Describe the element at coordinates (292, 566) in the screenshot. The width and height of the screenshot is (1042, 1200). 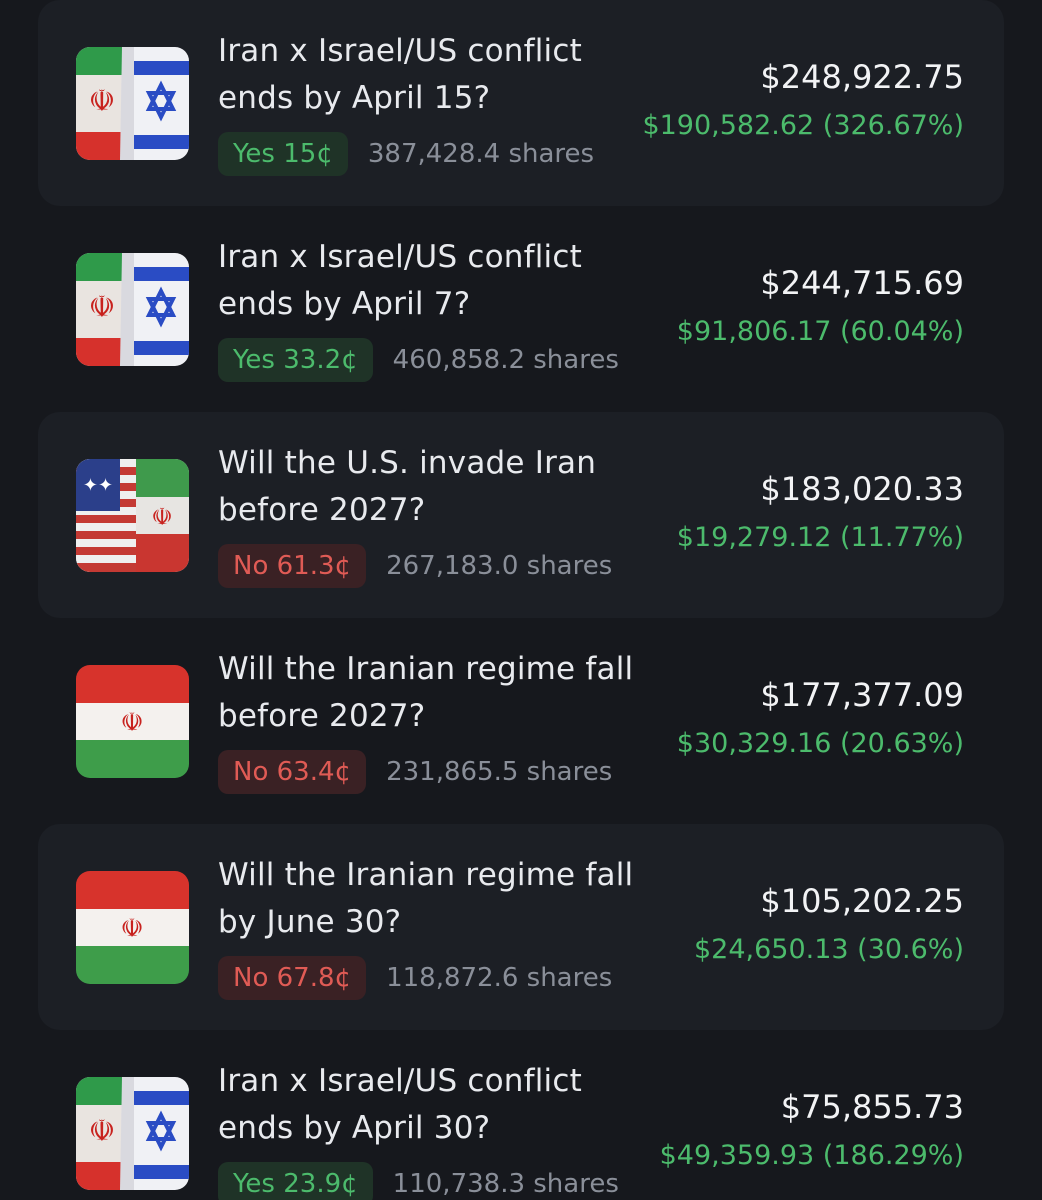
I see `outcome-badge: No 61.3¢` at that location.